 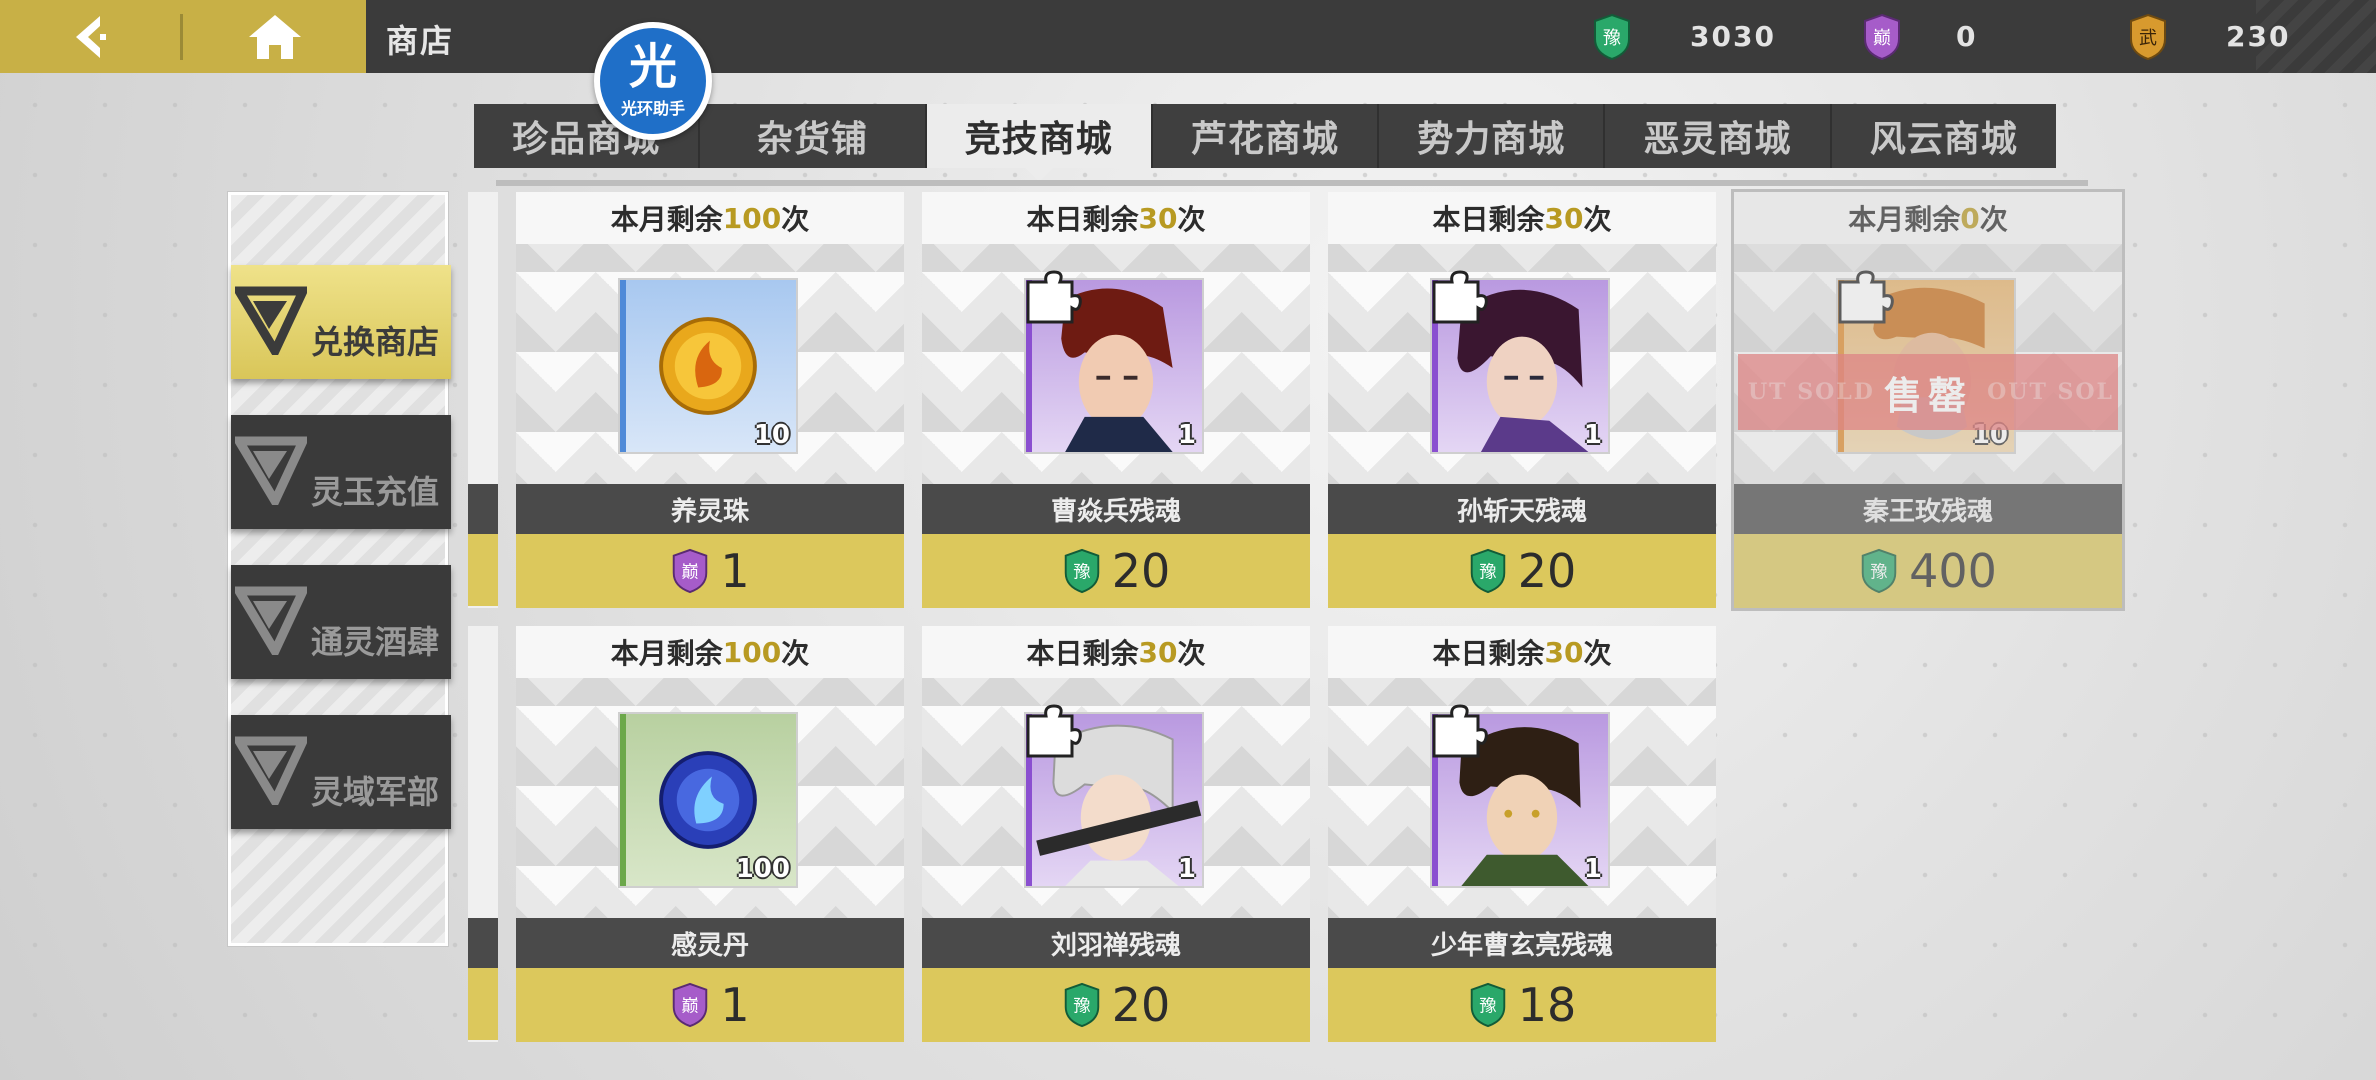 What do you see at coordinates (1522, 509) in the screenshot?
I see `item-name: 孙斩天残魂` at bounding box center [1522, 509].